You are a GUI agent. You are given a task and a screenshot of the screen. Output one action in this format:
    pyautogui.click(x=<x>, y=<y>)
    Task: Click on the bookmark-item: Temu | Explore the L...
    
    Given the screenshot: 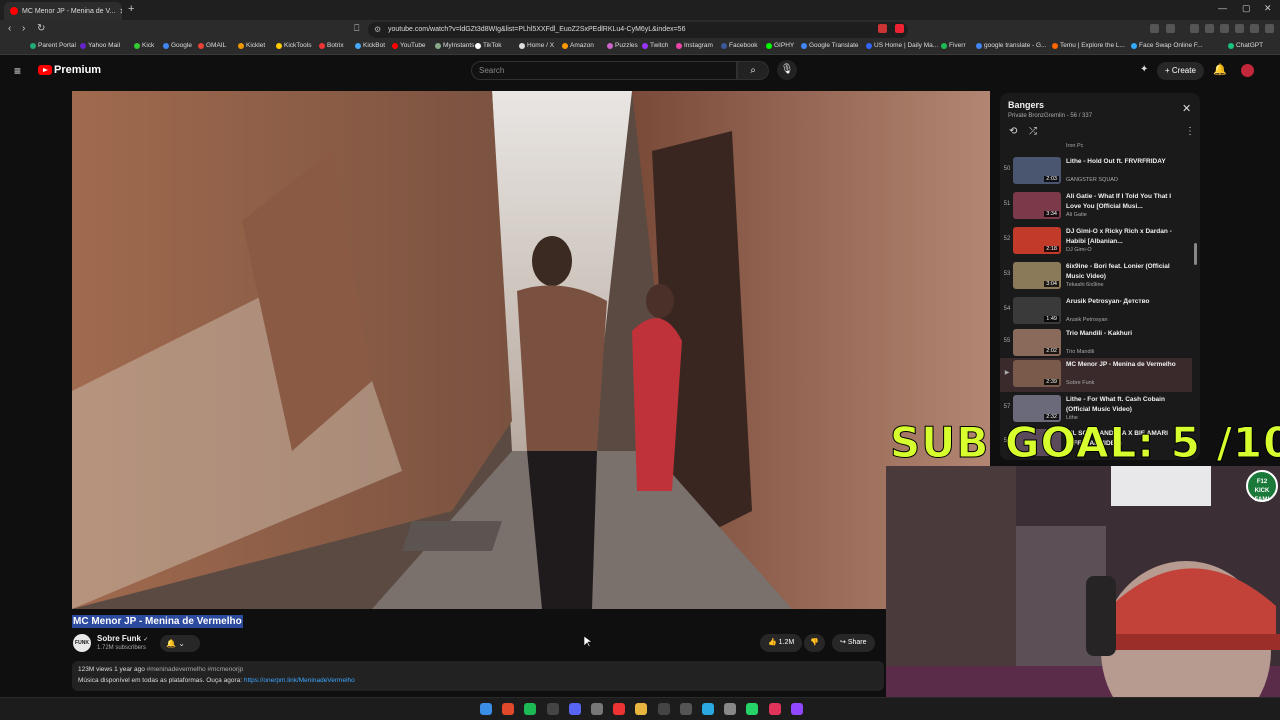 What is the action you would take?
    pyautogui.click(x=1088, y=45)
    